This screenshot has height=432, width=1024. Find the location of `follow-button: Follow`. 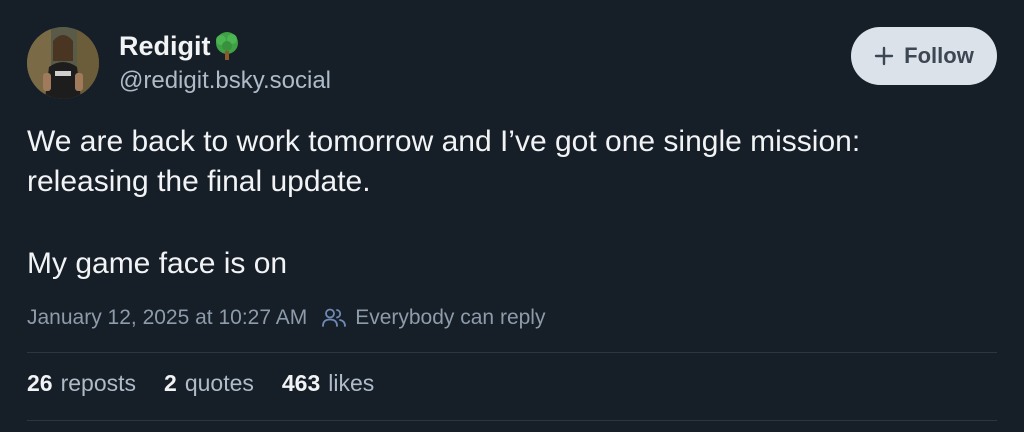

follow-button: Follow is located at coordinates (924, 56).